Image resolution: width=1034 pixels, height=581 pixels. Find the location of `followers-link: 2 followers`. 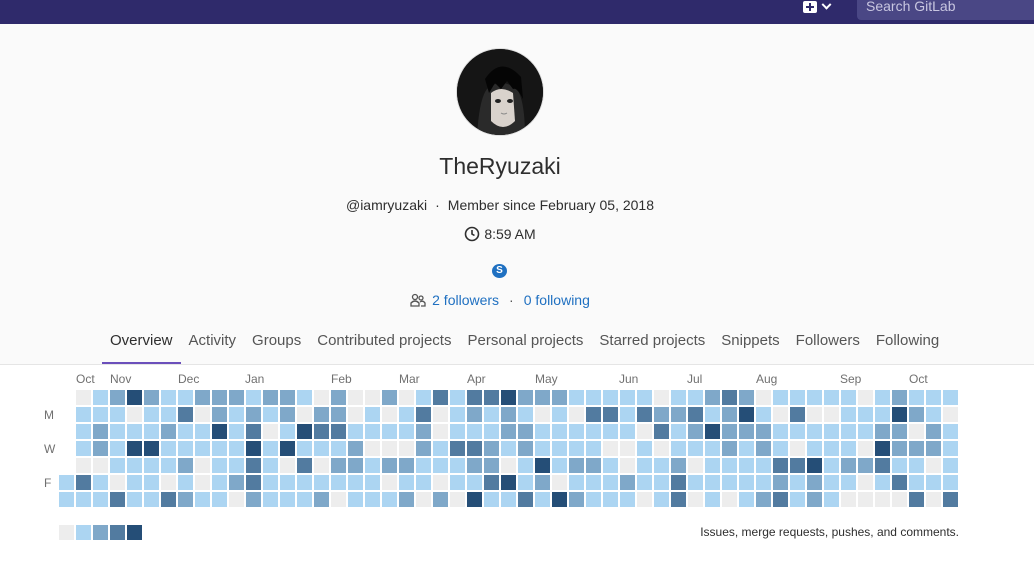

followers-link: 2 followers is located at coordinates (465, 300).